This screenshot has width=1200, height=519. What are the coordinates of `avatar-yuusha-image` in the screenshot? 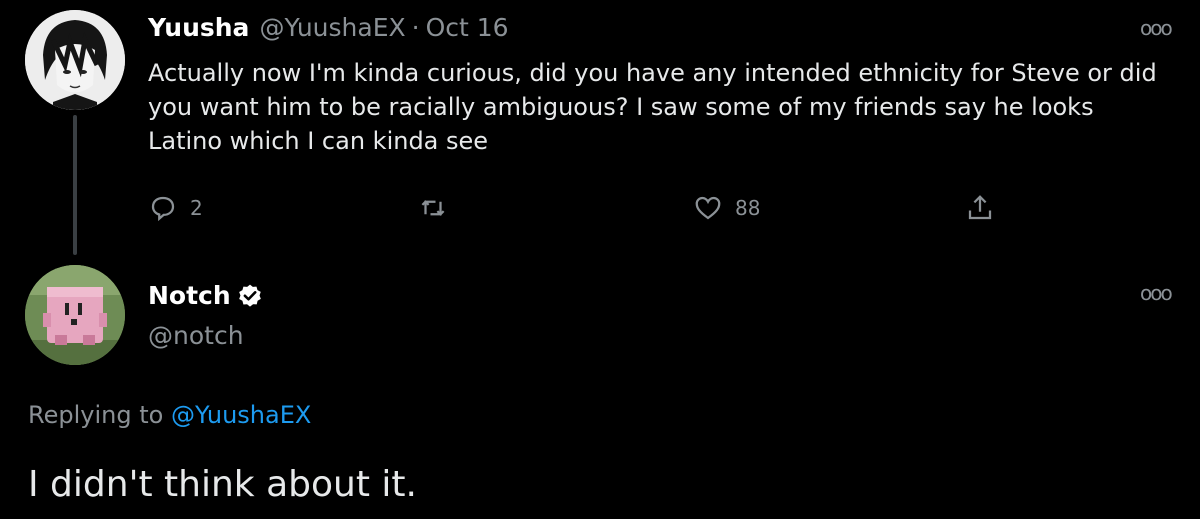 It's located at (75, 60).